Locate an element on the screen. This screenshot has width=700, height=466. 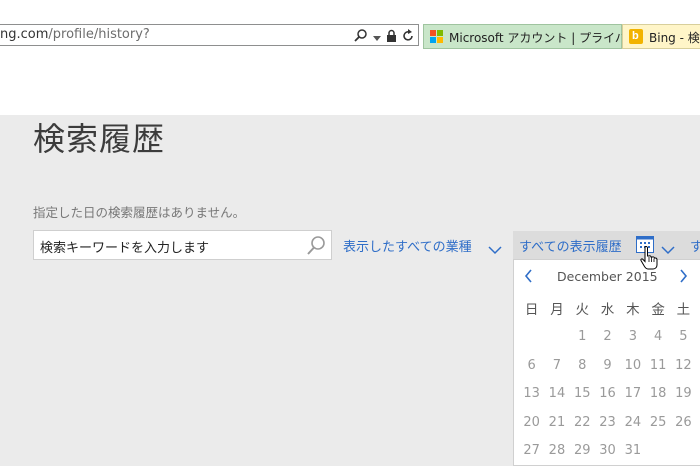
chevron-right-icon is located at coordinates (683, 277).